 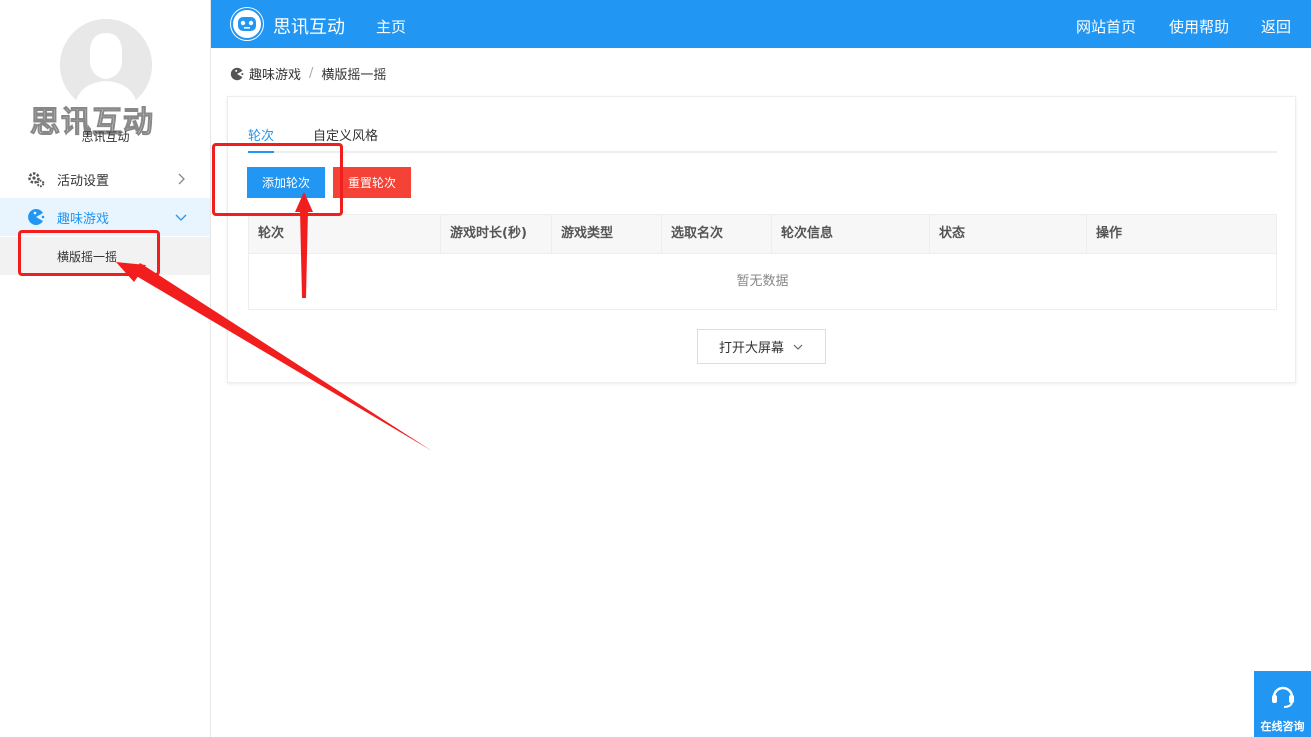 I want to click on back-link: 返回, so click(x=1276, y=26).